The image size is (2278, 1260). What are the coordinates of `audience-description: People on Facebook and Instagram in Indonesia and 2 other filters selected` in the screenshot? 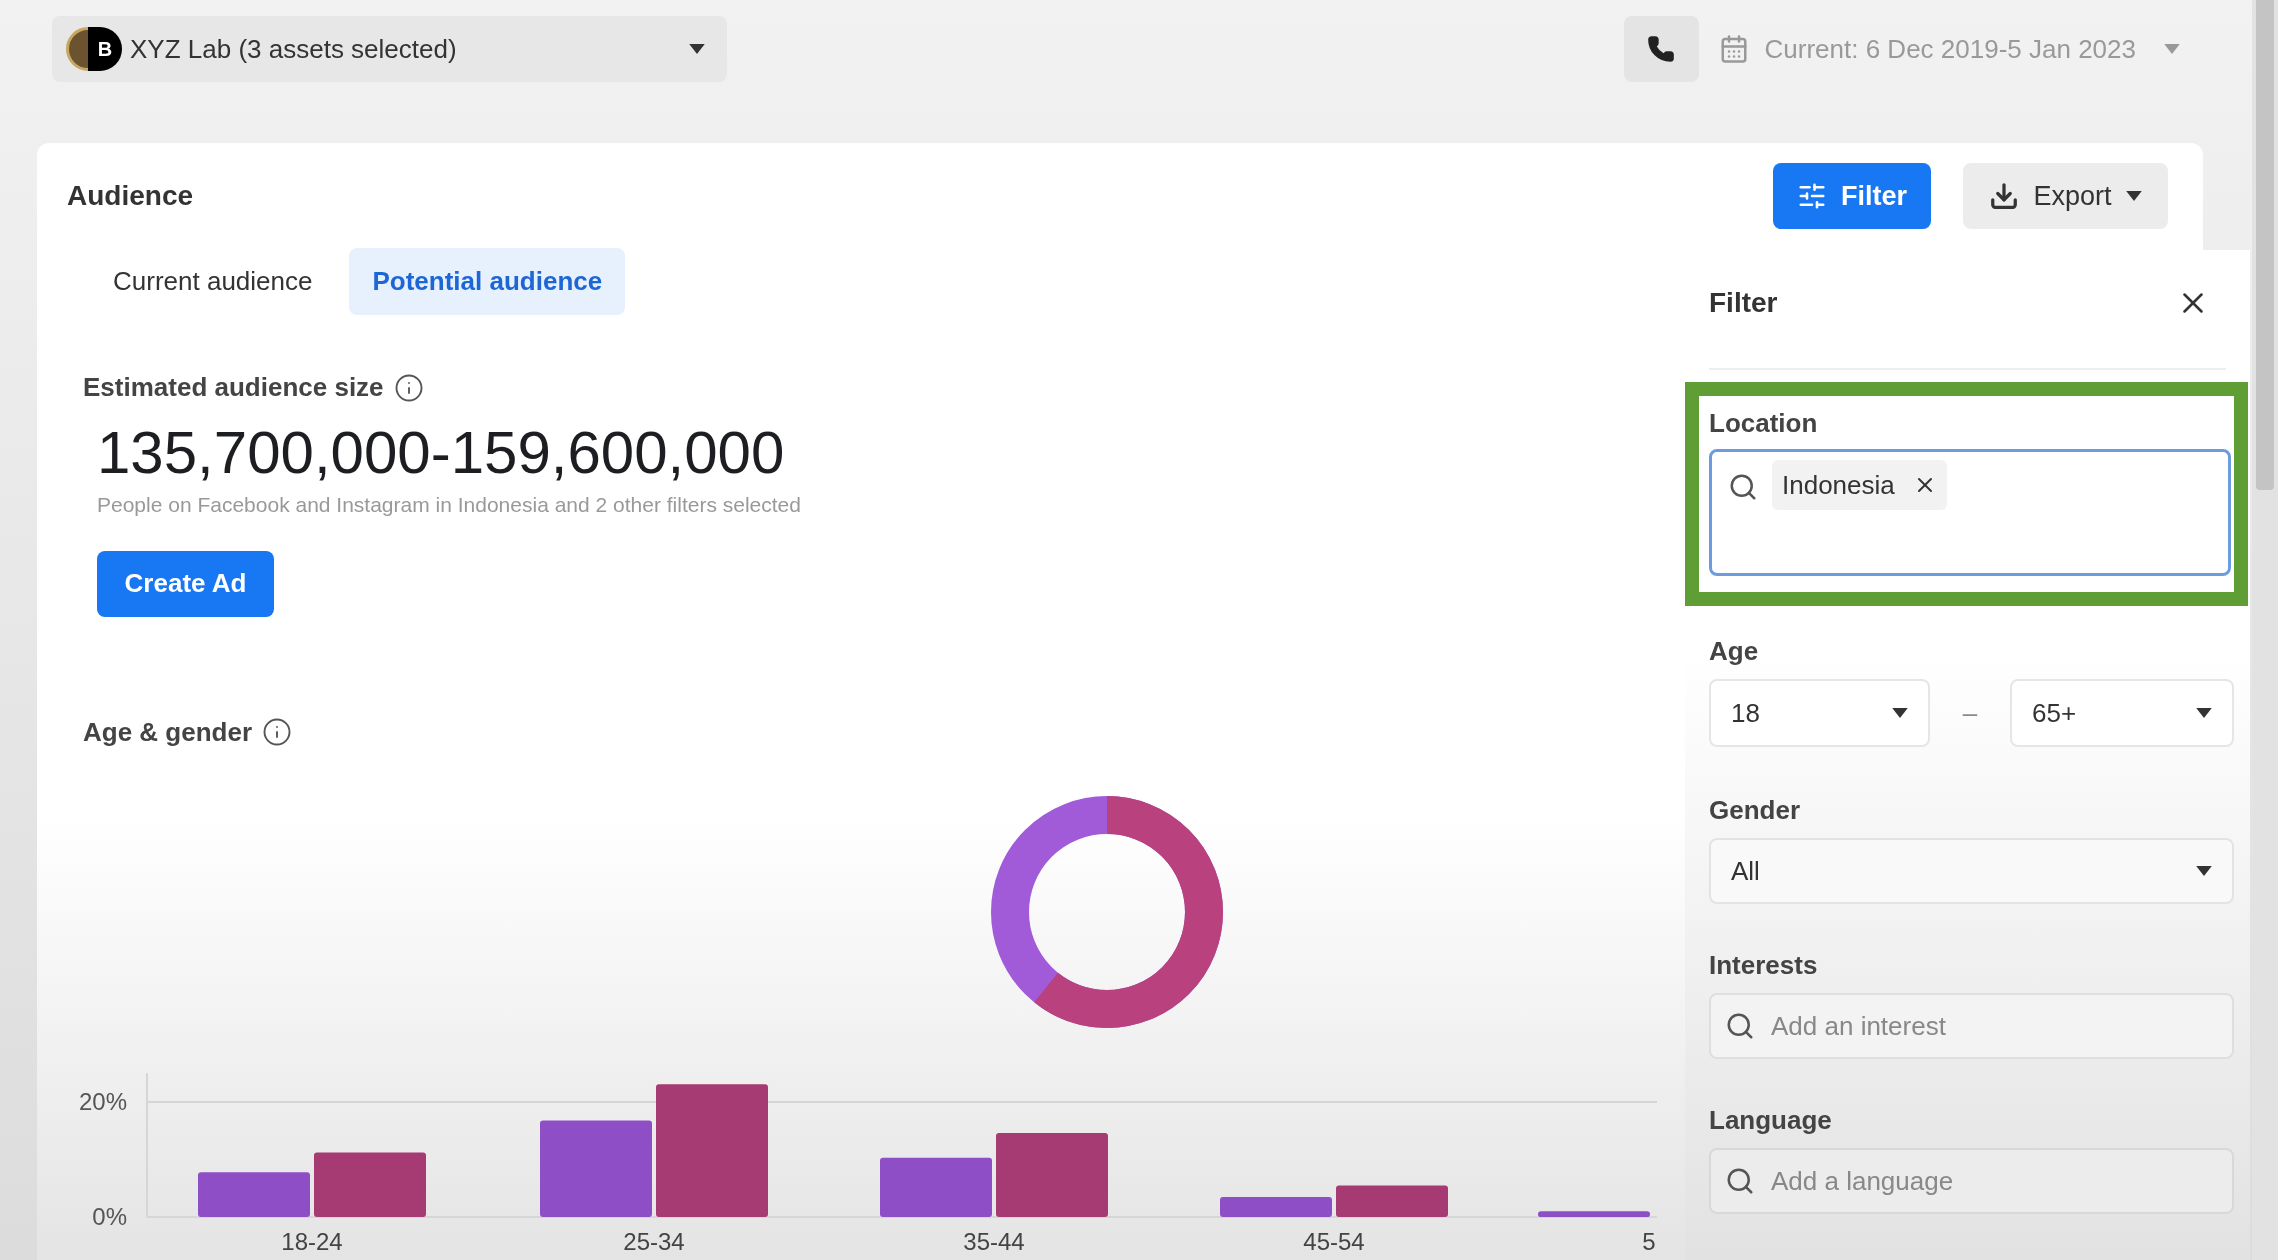 It's located at (449, 505).